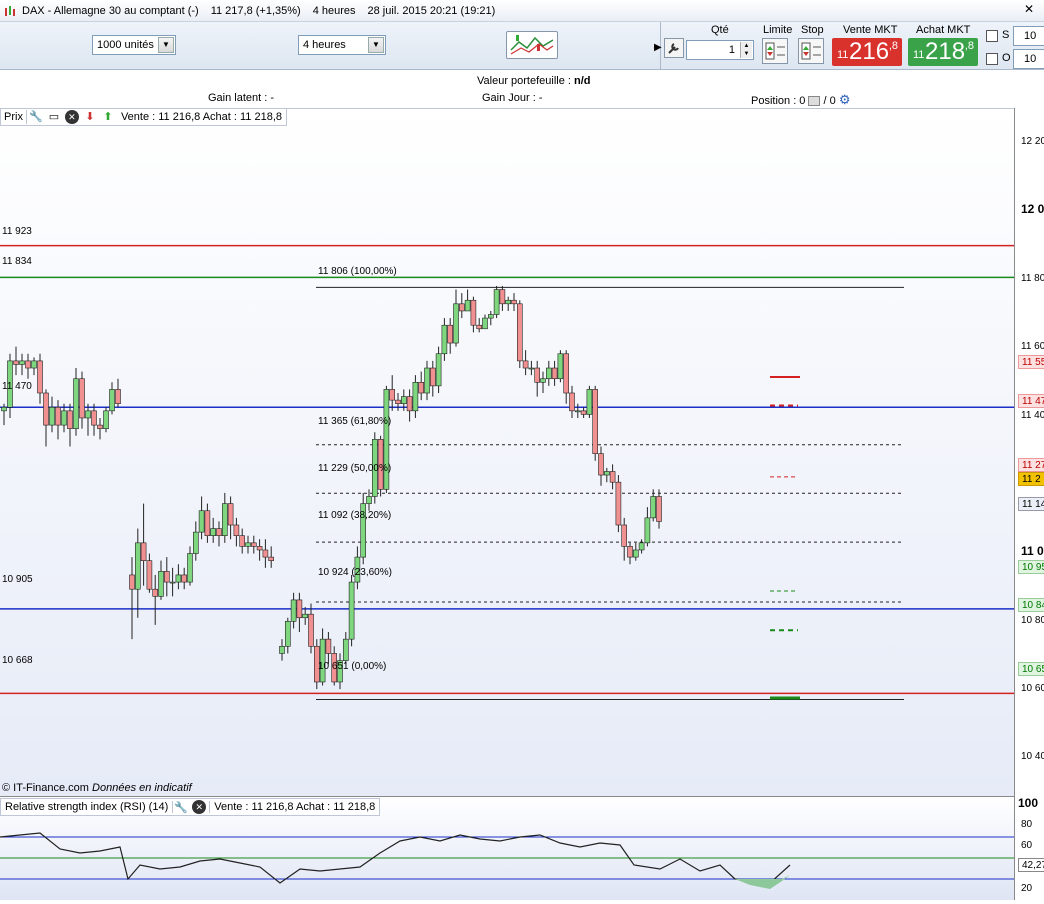 The width and height of the screenshot is (1044, 904). What do you see at coordinates (357, 271) in the screenshot?
I see `fib-label-100: 11 806 (100,00%)` at bounding box center [357, 271].